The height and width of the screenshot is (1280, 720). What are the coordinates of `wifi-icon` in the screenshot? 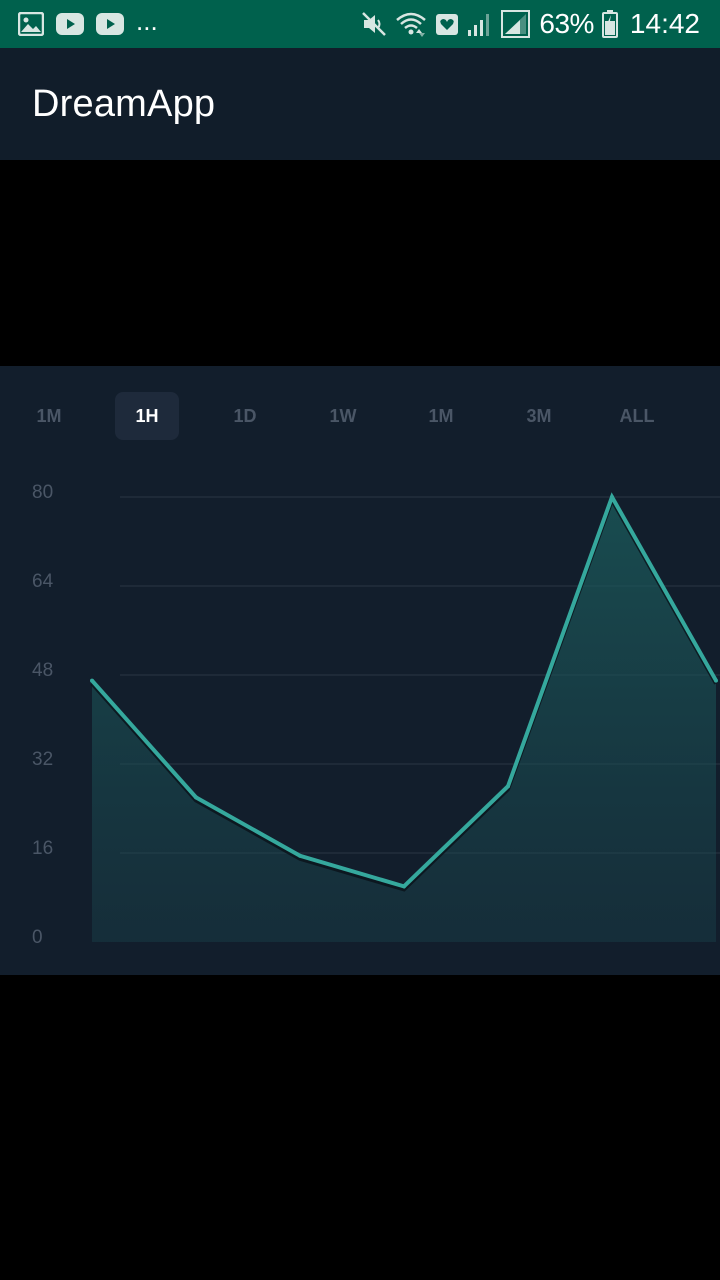 It's located at (411, 24).